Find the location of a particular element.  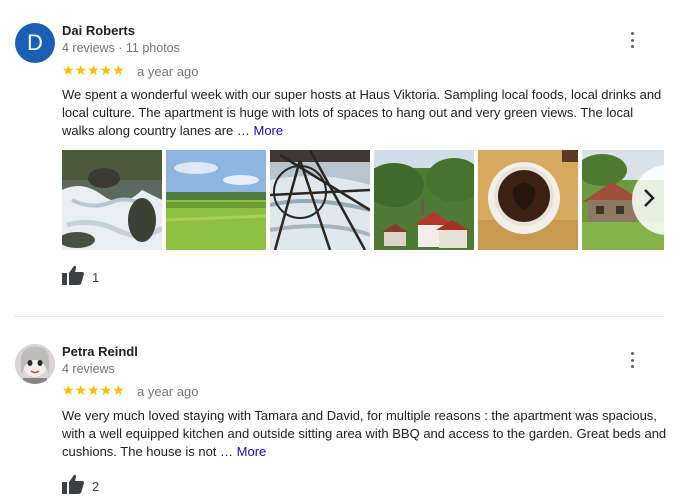

like-button: 1 is located at coordinates (80, 277).